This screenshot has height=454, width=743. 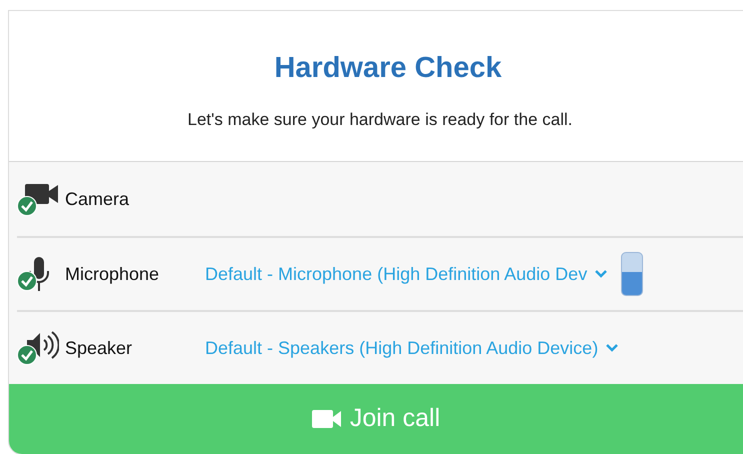 What do you see at coordinates (406, 274) in the screenshot?
I see `device-dropdown: Default - Microphone (High Definition Audio Dev` at bounding box center [406, 274].